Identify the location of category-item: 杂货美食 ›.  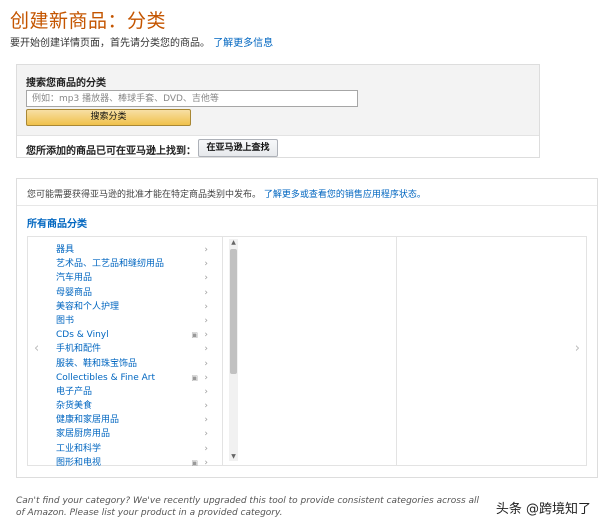
(132, 406).